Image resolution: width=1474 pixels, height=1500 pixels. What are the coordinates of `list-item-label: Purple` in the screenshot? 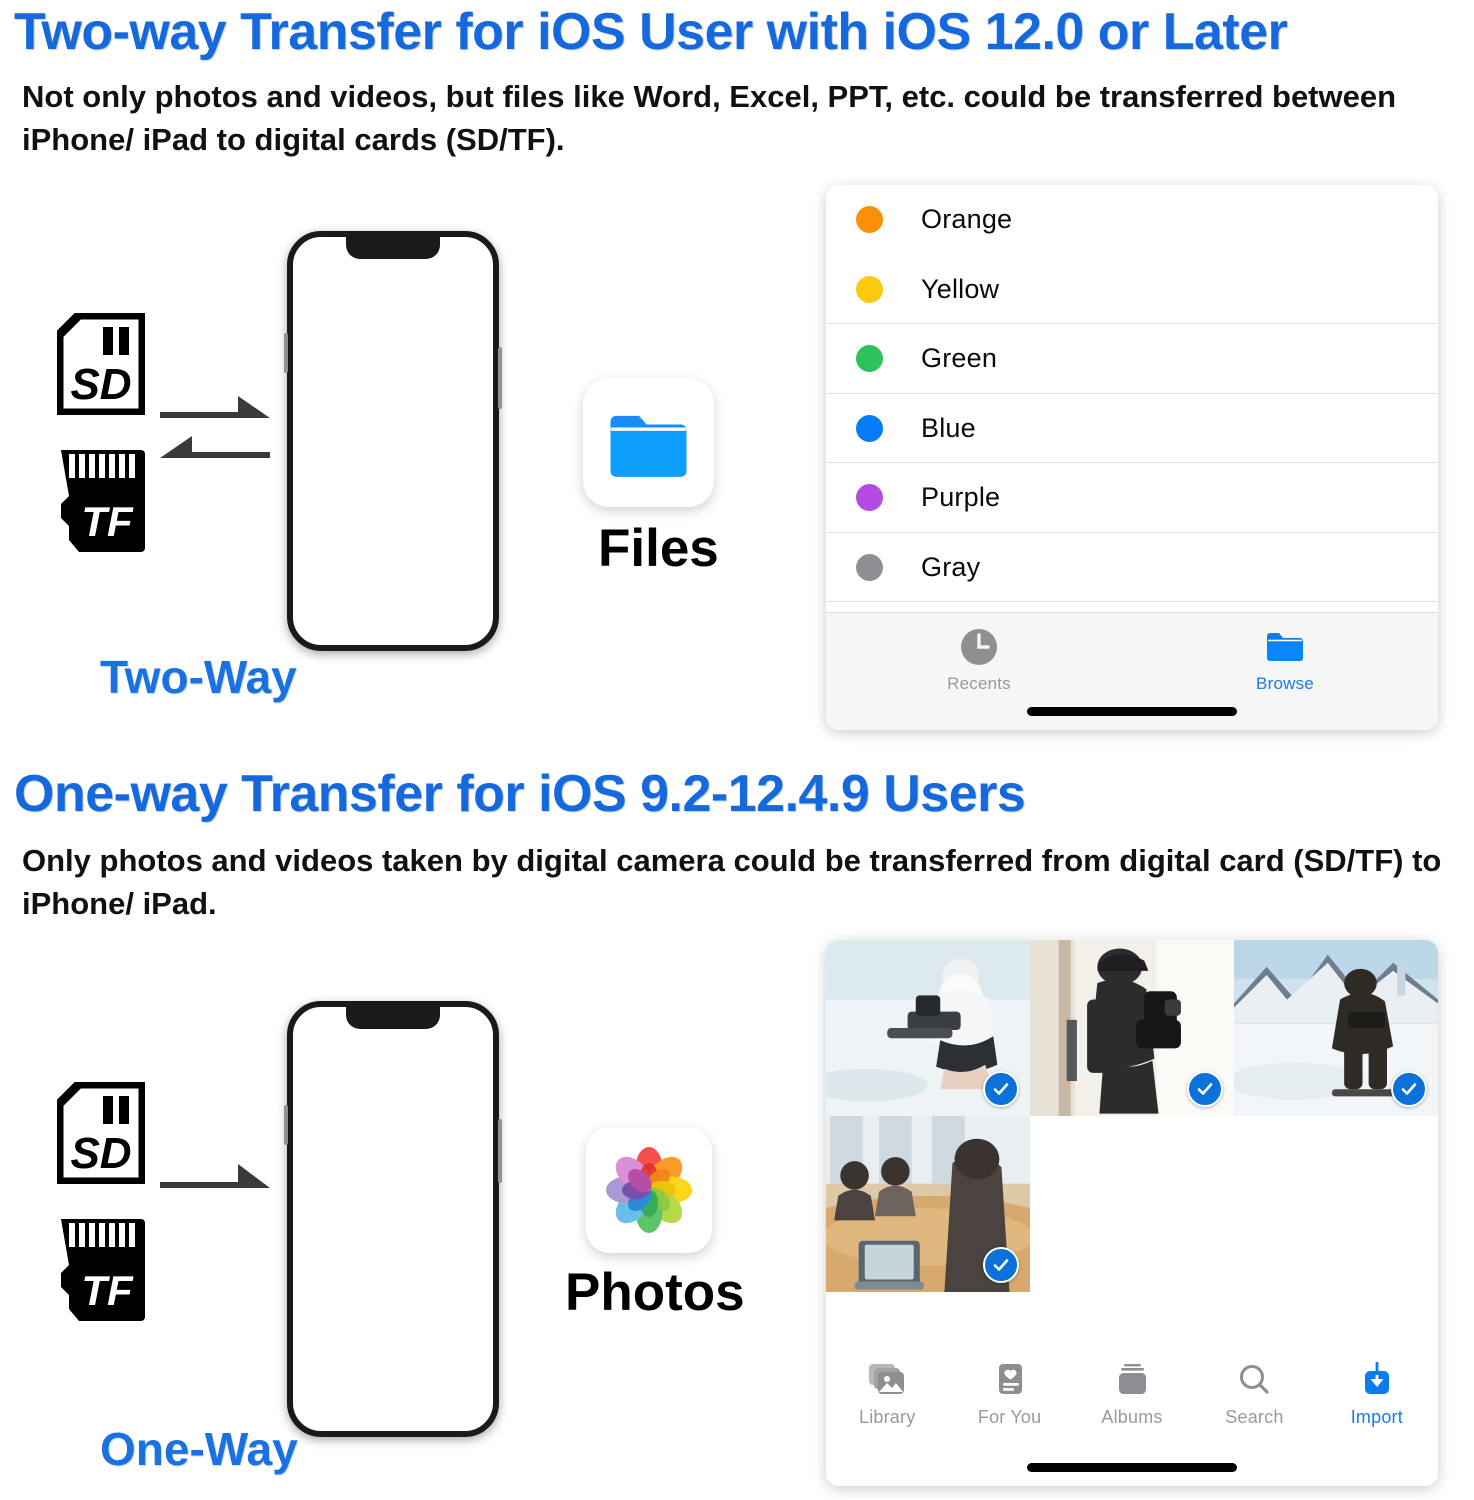 It's located at (961, 497).